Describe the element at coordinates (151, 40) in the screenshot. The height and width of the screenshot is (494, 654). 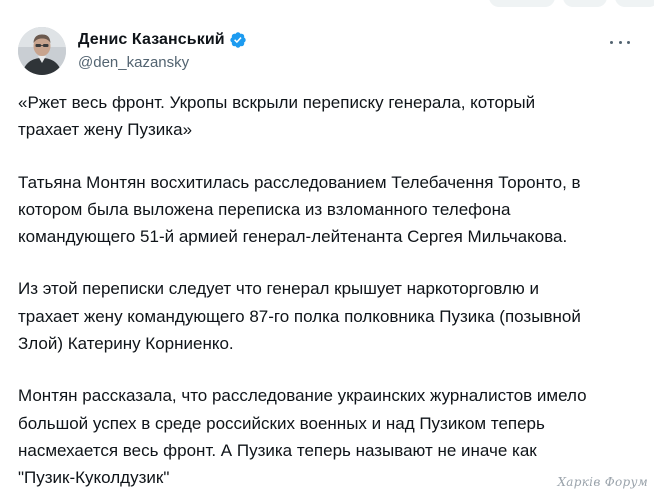
I see `author-display-name: Денис Казанський` at that location.